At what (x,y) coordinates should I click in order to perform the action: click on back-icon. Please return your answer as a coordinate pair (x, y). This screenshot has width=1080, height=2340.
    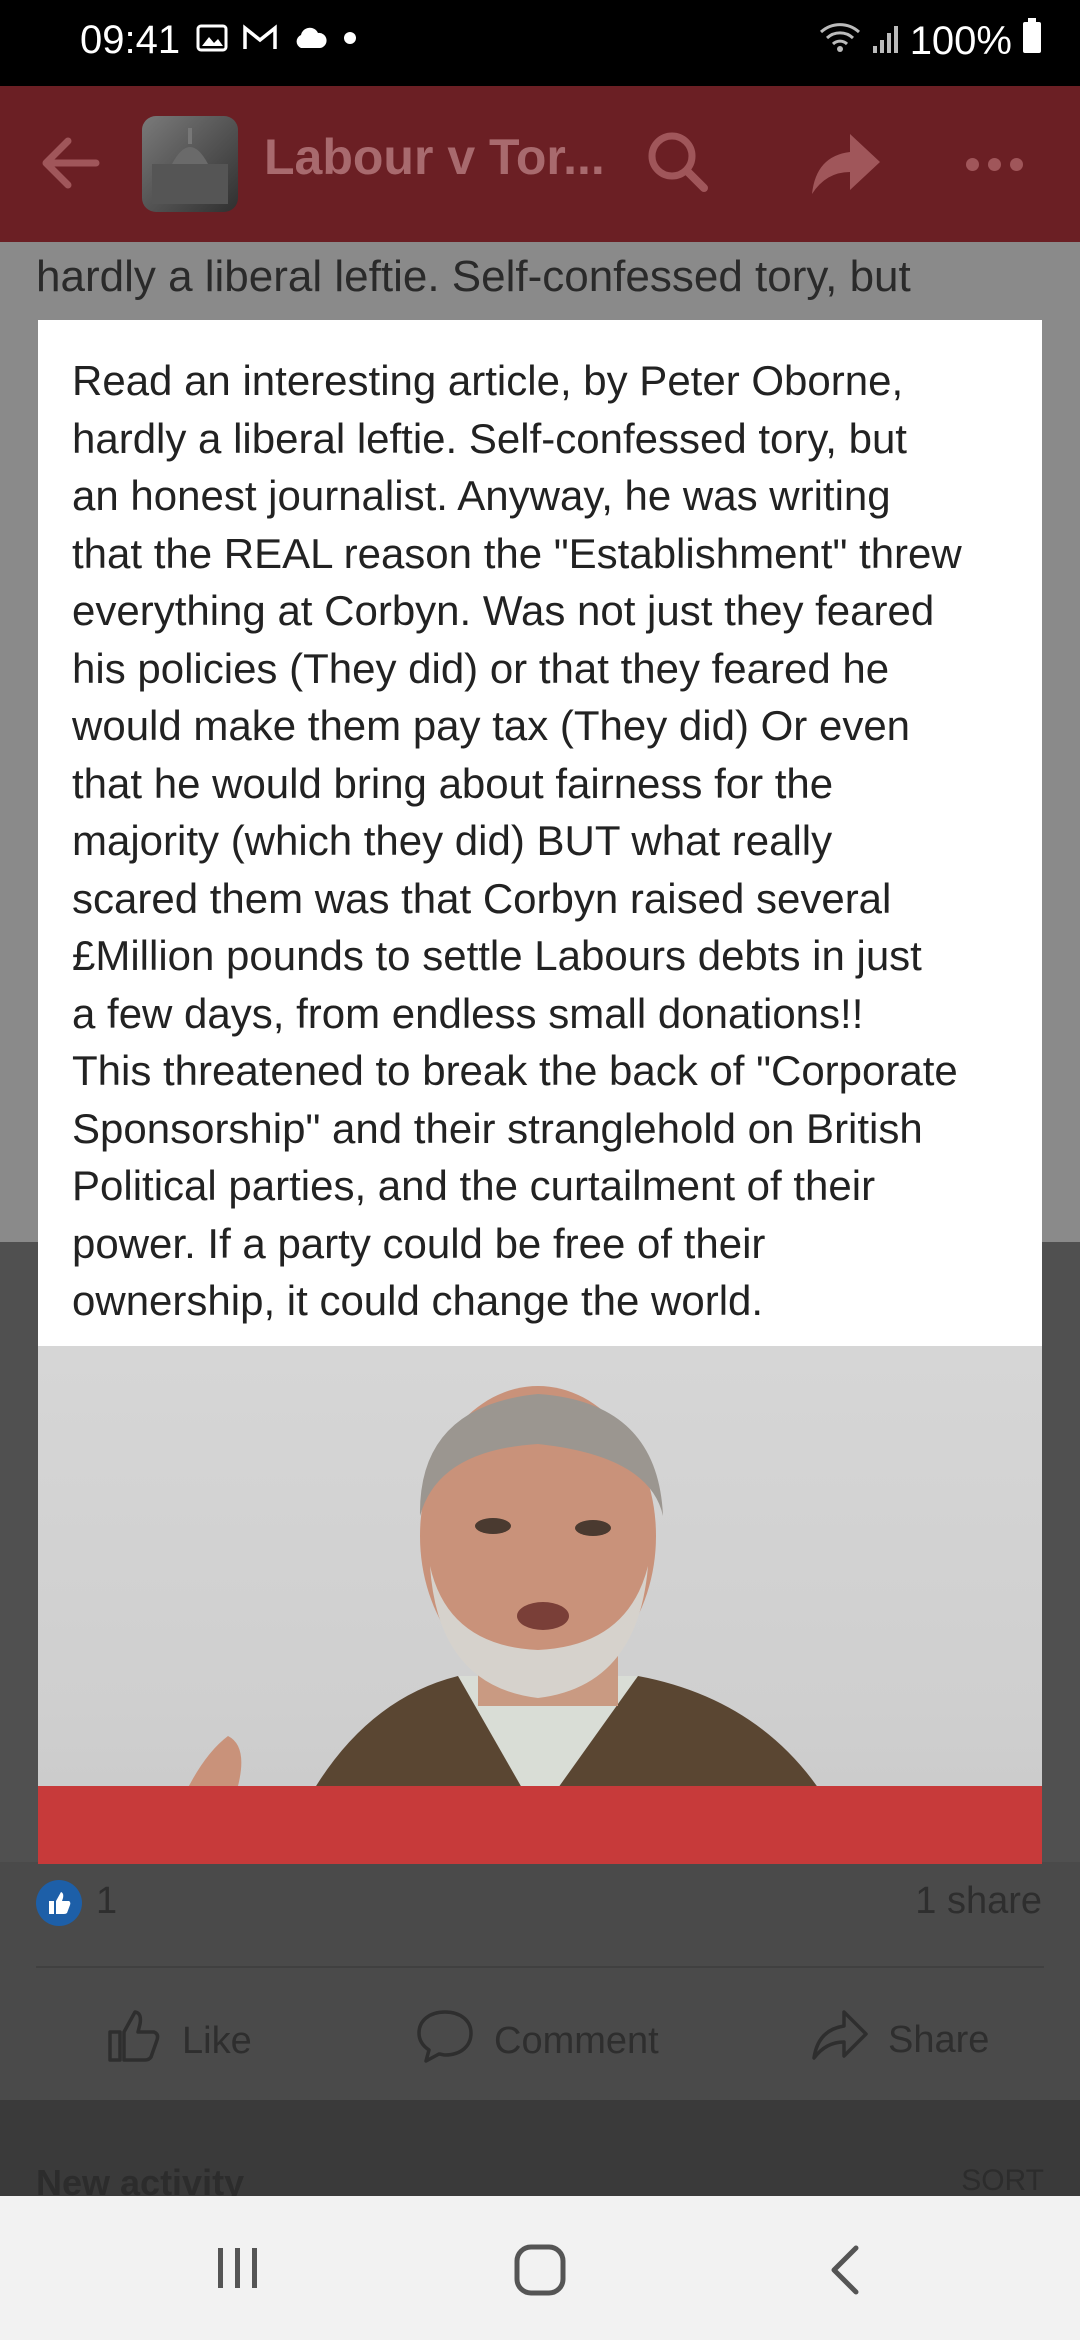
    Looking at the image, I should click on (844, 2272).